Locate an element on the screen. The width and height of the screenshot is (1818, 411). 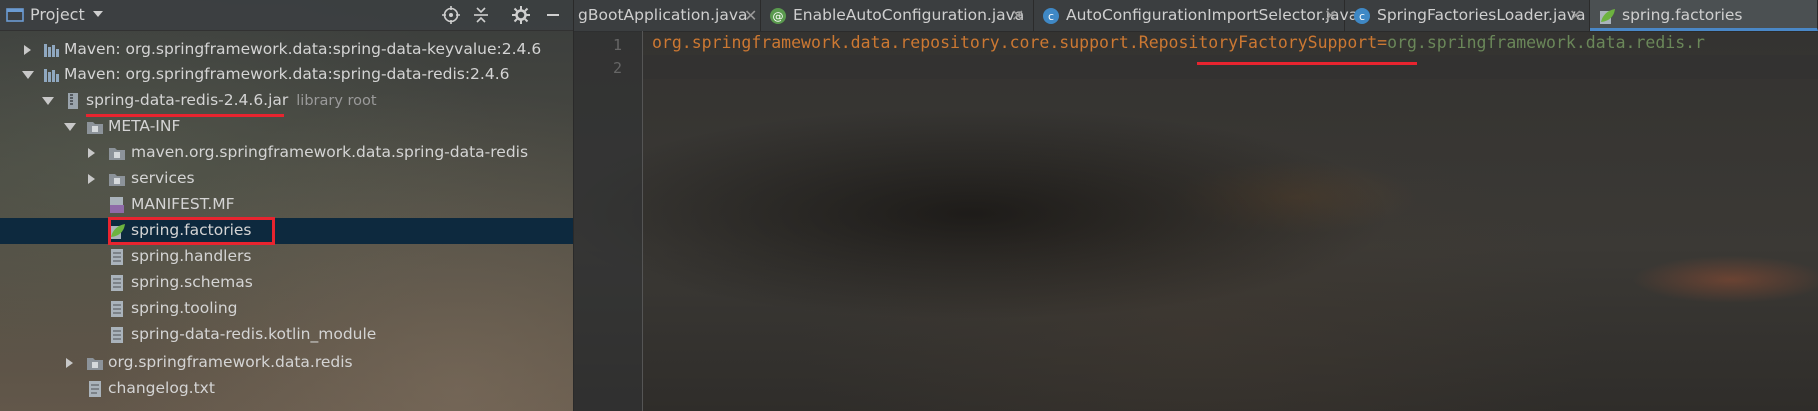
tree-item-label: spring.tooling is located at coordinates (184, 308).